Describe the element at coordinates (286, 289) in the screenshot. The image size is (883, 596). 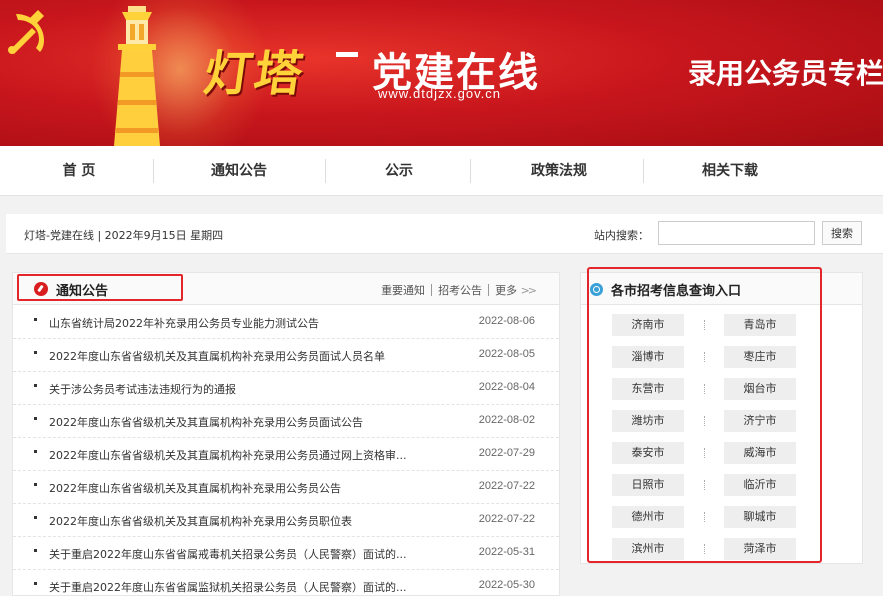
I see `notice-panel-header: 通知公告 重要通知 招考公告 更多 >>` at that location.